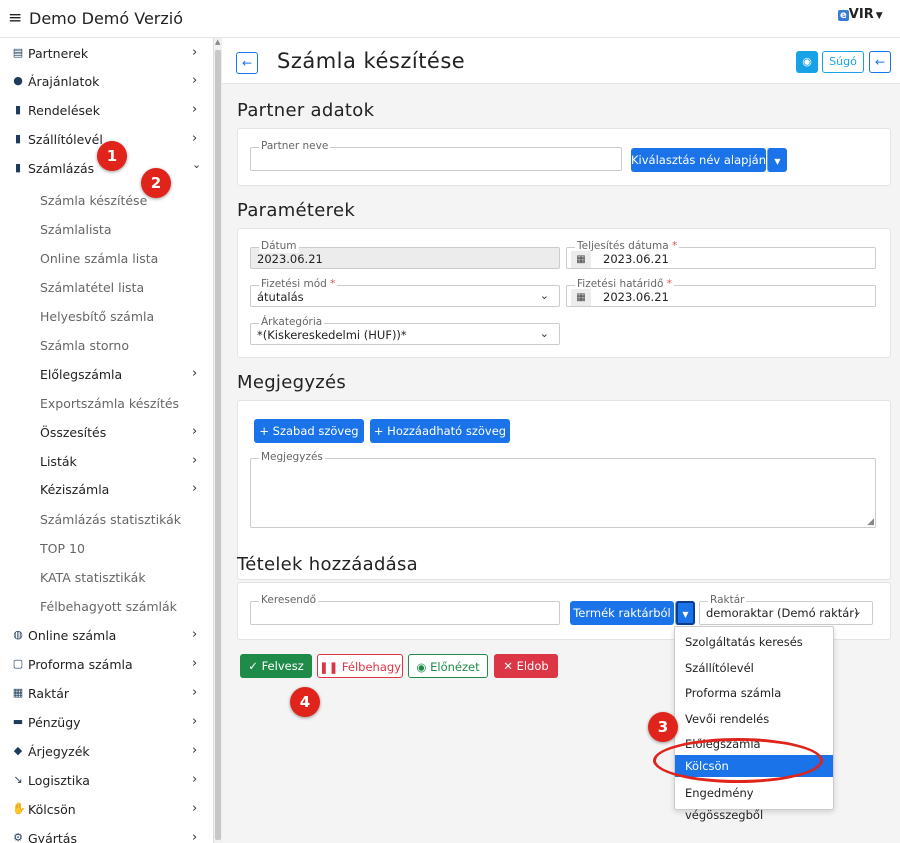  What do you see at coordinates (106, 288) in the screenshot?
I see `sidebar-subitem-szamlatetel-lista: Számlatétel lista` at bounding box center [106, 288].